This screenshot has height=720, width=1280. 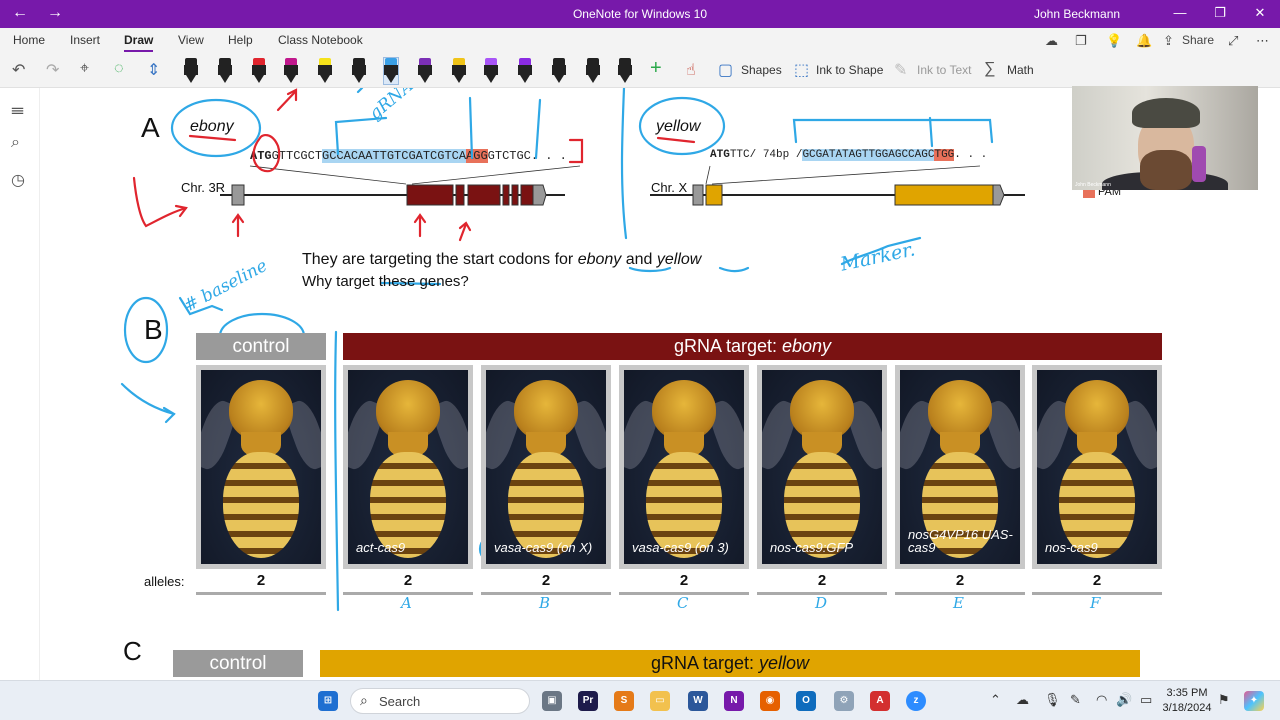 I want to click on more-icon: ⋯, so click(x=1262, y=41).